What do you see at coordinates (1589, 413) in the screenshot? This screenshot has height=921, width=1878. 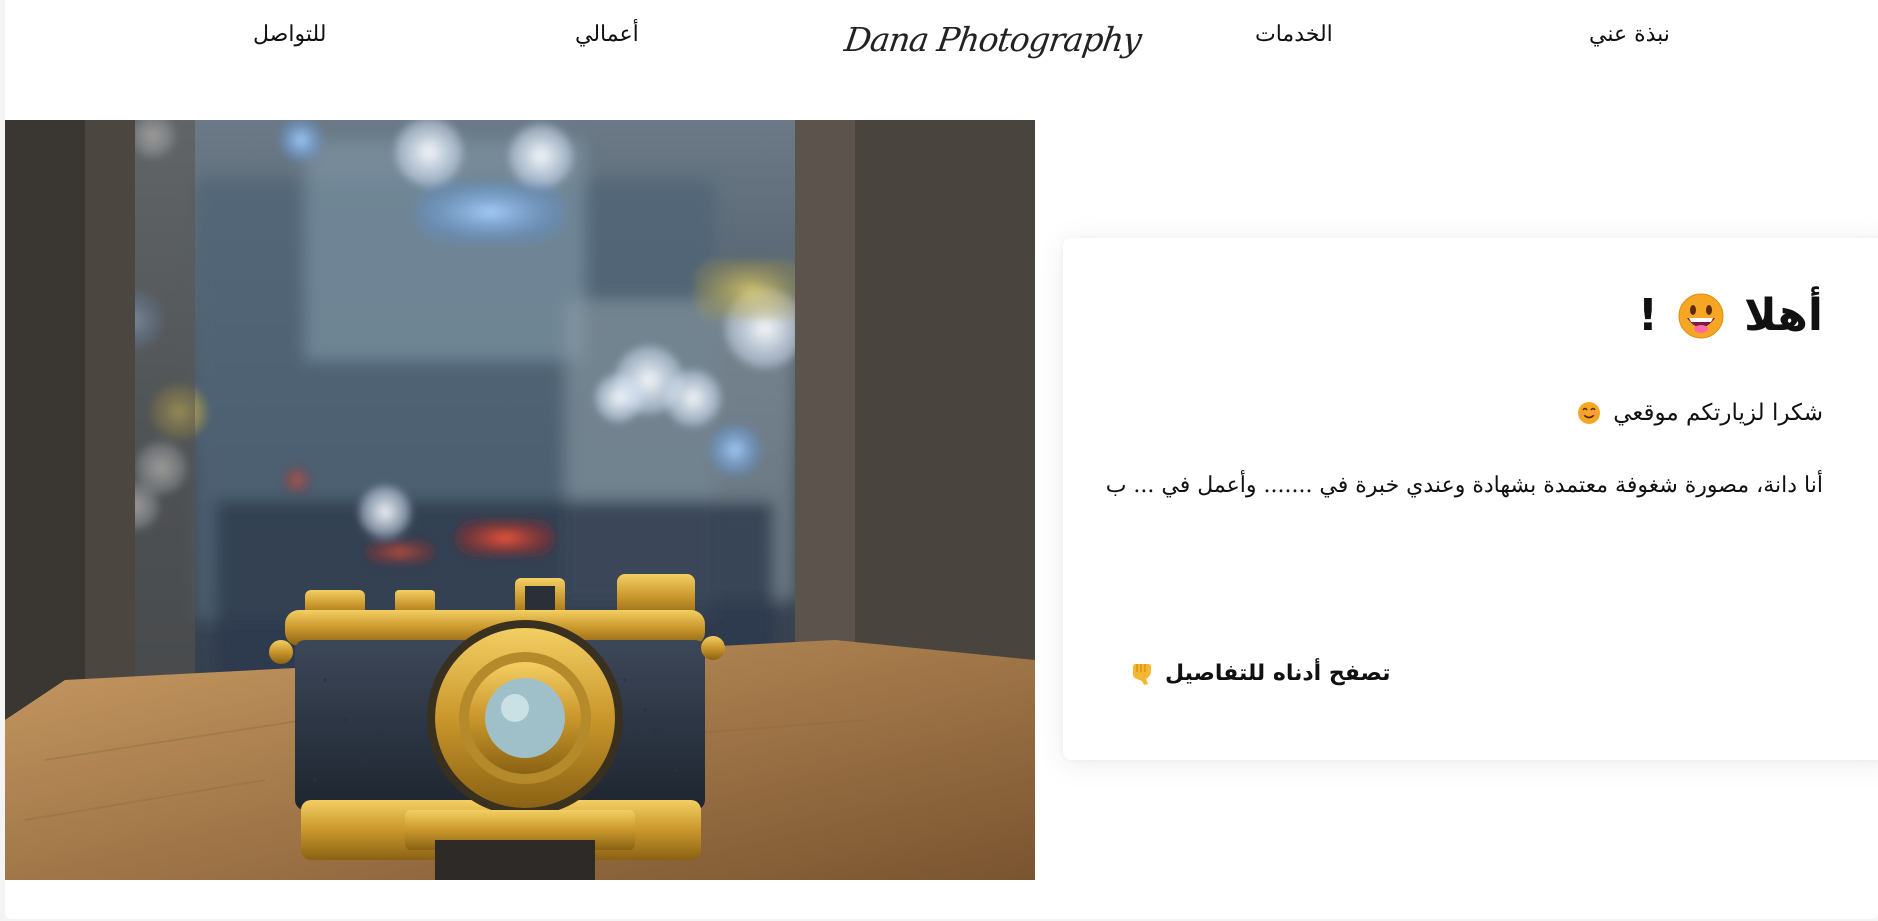 I see `smiling-face-icon` at bounding box center [1589, 413].